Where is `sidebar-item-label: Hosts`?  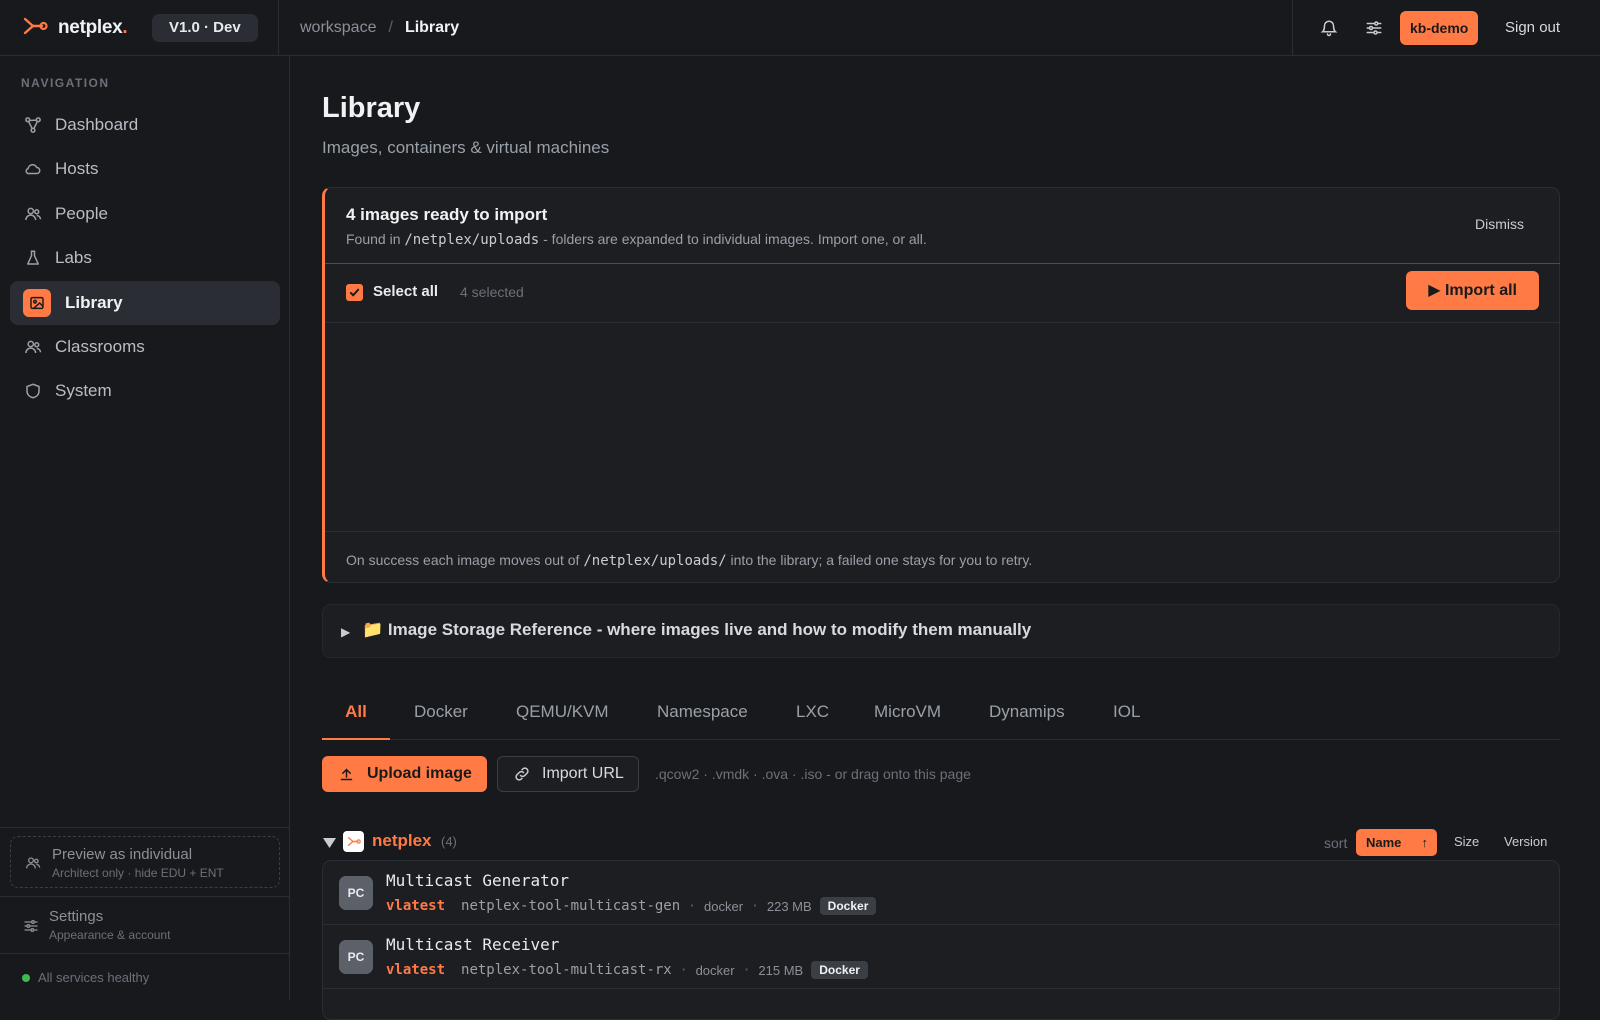 sidebar-item-label: Hosts is located at coordinates (77, 168).